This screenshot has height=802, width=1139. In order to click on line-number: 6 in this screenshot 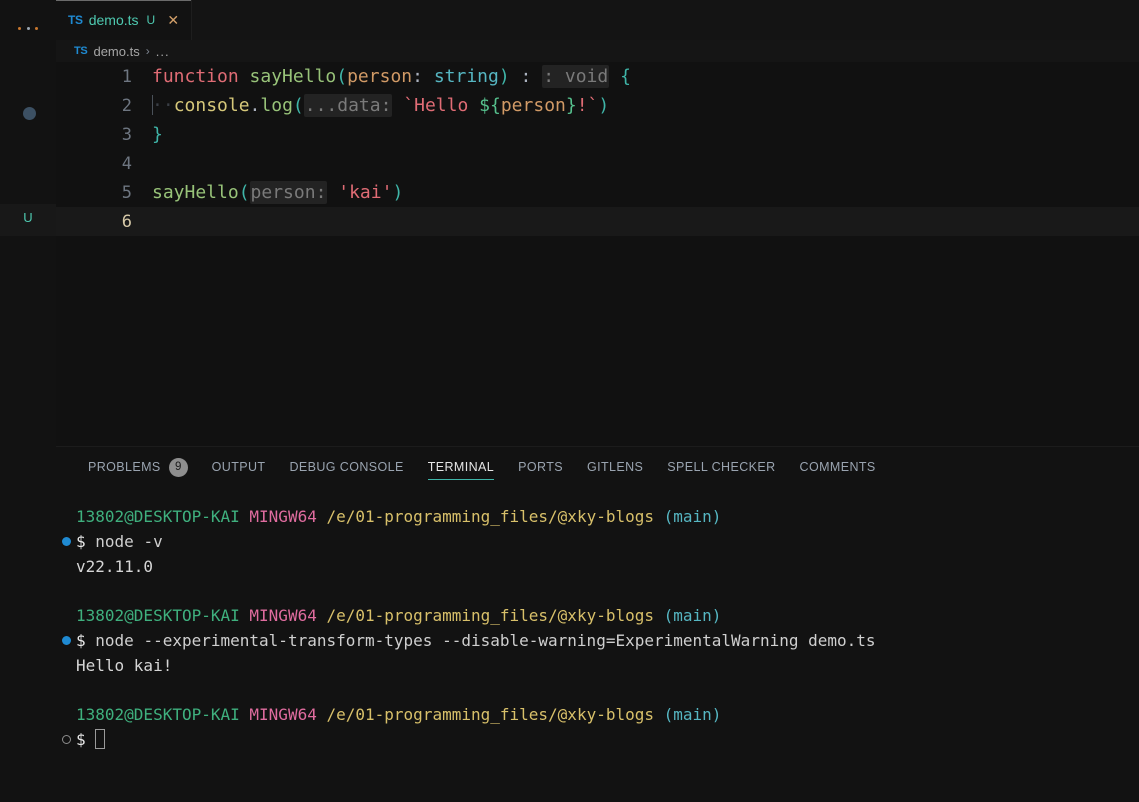, I will do `click(126, 221)`.